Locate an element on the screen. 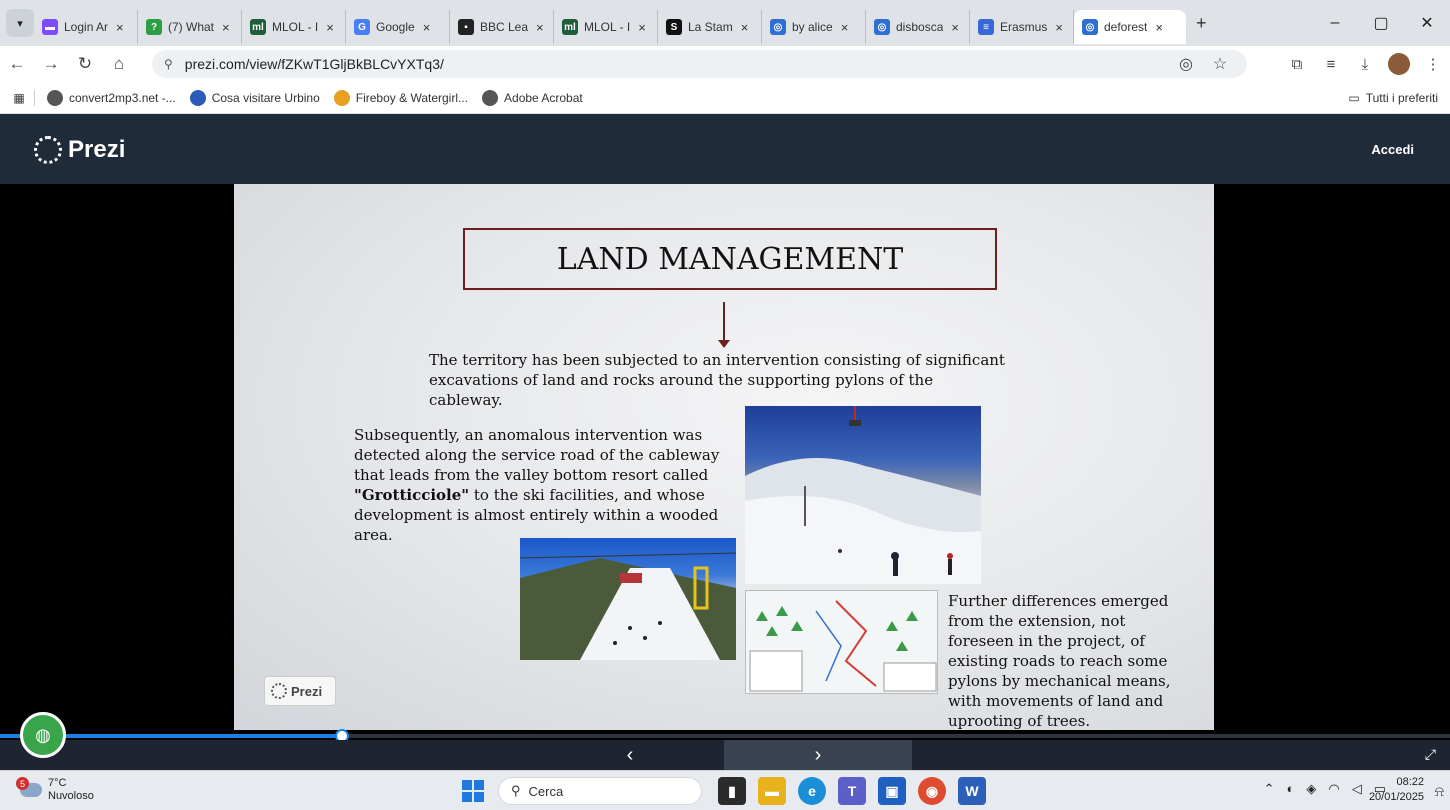  reload-icon: ↻ is located at coordinates (85, 64).